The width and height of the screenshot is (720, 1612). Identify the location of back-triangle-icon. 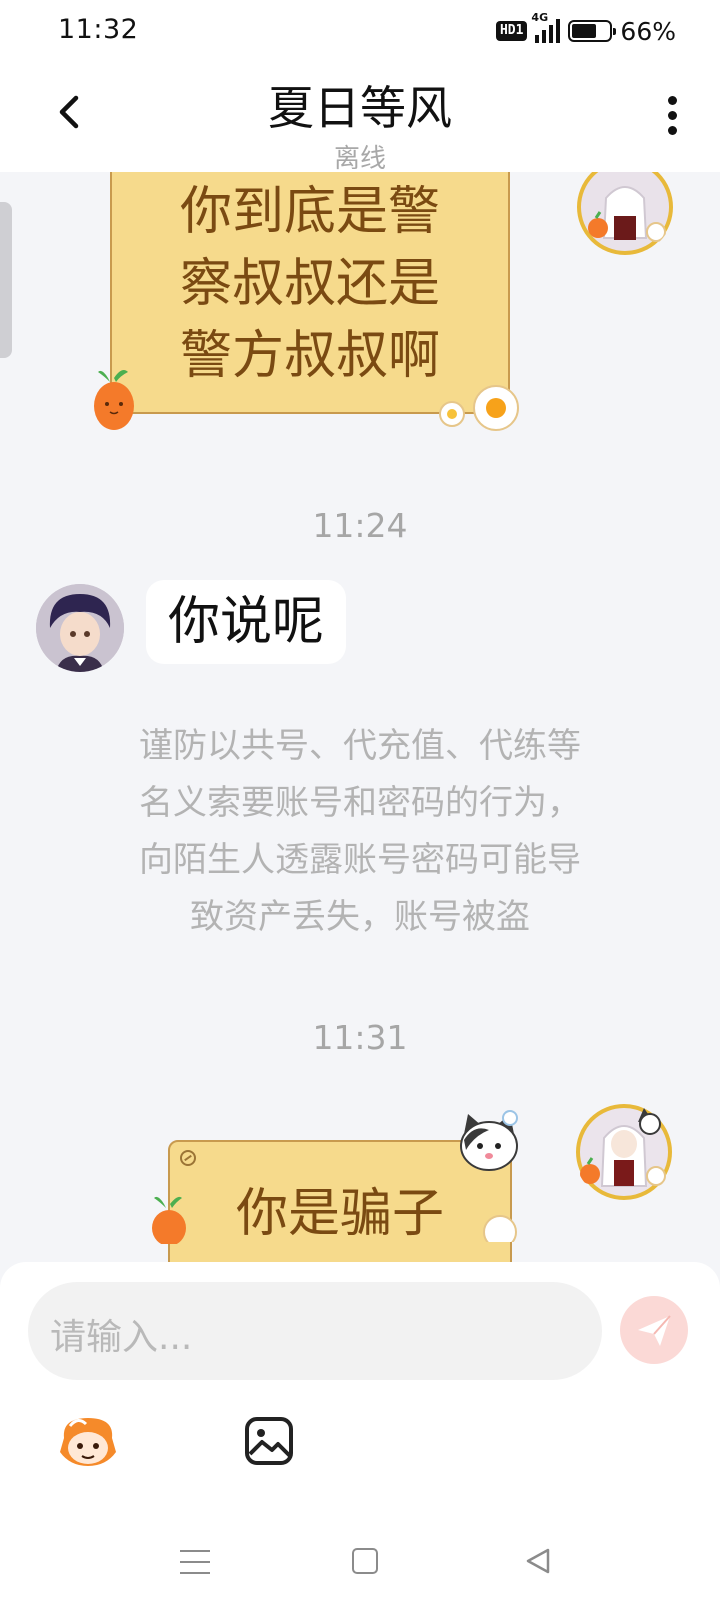
(538, 1561).